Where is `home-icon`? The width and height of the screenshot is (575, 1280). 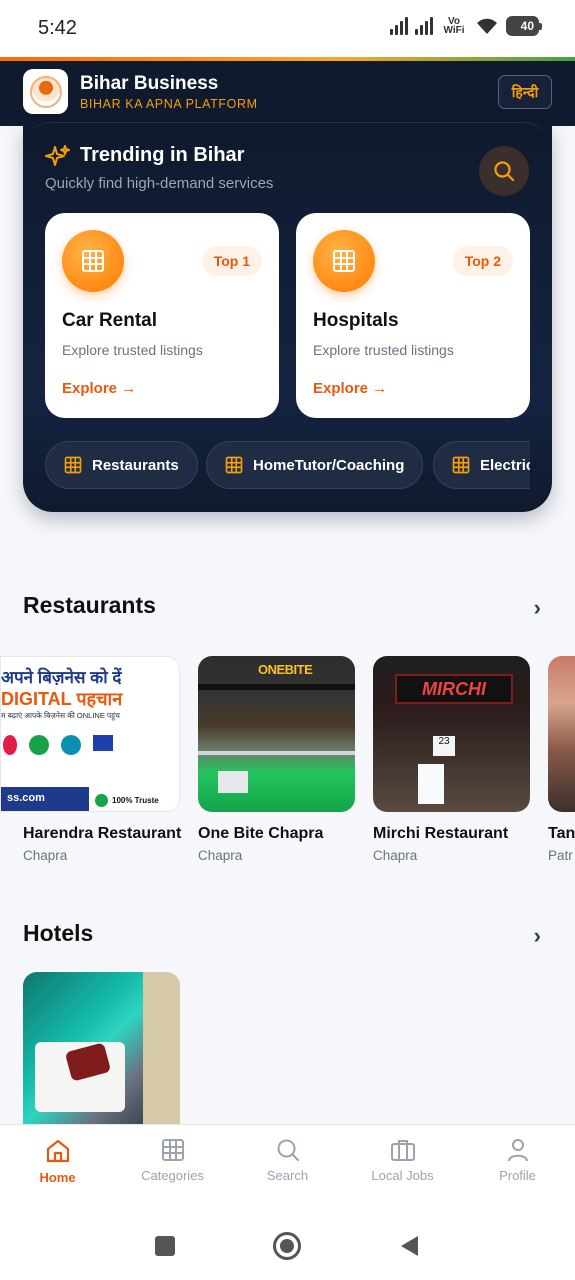 home-icon is located at coordinates (57, 1151).